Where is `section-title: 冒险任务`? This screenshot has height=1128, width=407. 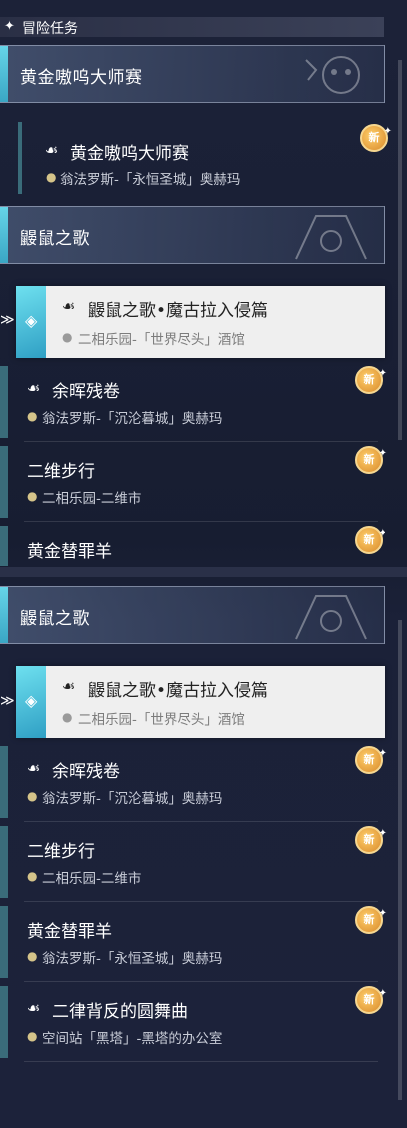 section-title: 冒险任务 is located at coordinates (50, 29).